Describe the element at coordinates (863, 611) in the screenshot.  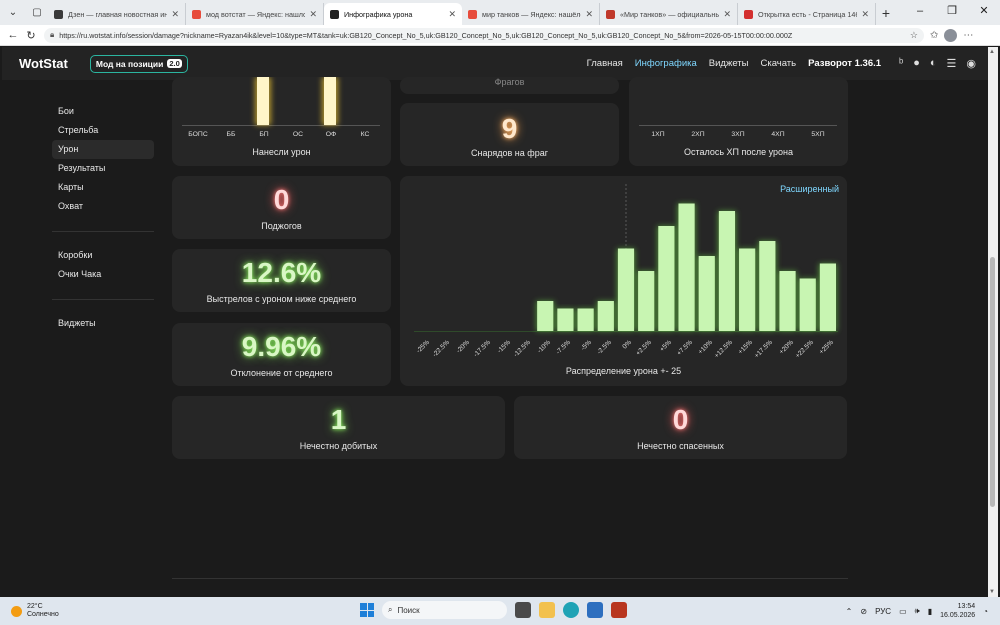
I see `network-off-icon: ⊘` at that location.